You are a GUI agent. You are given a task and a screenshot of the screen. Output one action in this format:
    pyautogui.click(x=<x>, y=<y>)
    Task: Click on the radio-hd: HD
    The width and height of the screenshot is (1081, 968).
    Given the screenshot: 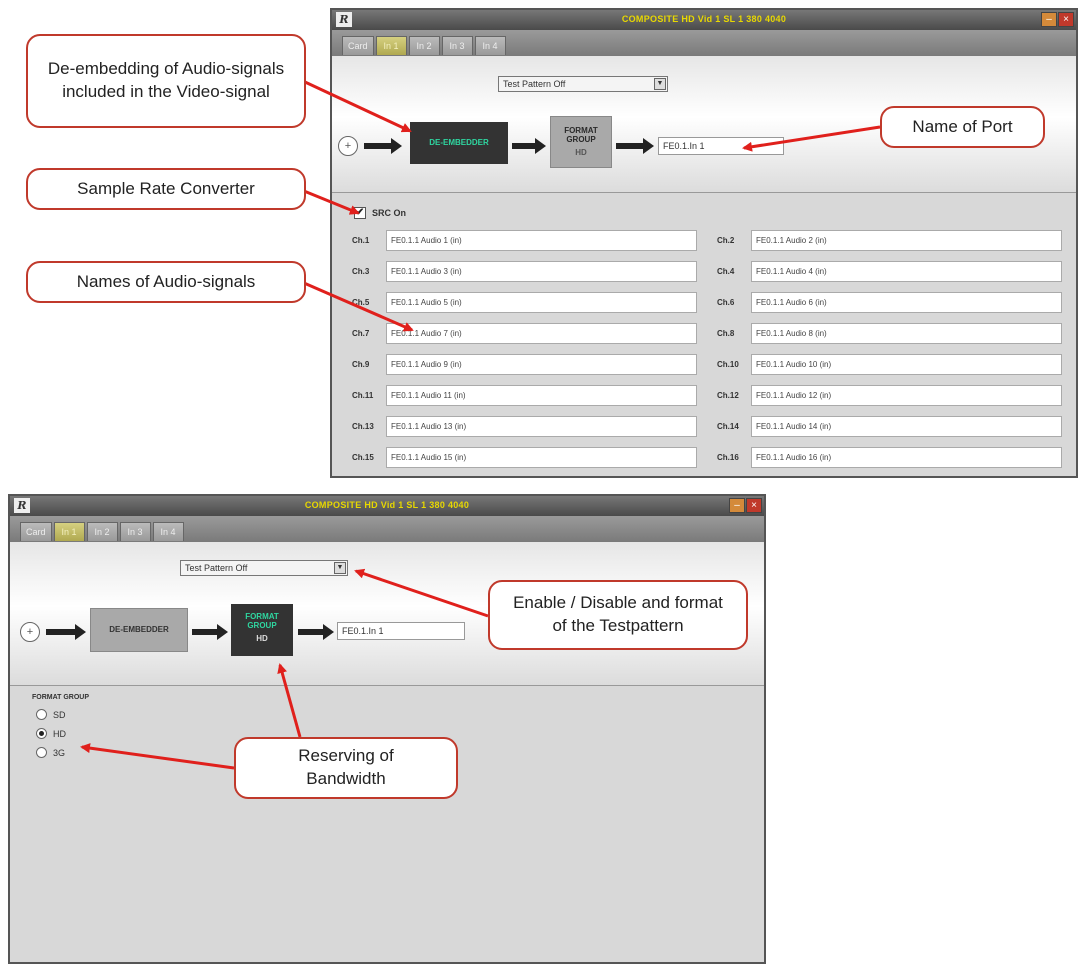 What is the action you would take?
    pyautogui.click(x=51, y=733)
    